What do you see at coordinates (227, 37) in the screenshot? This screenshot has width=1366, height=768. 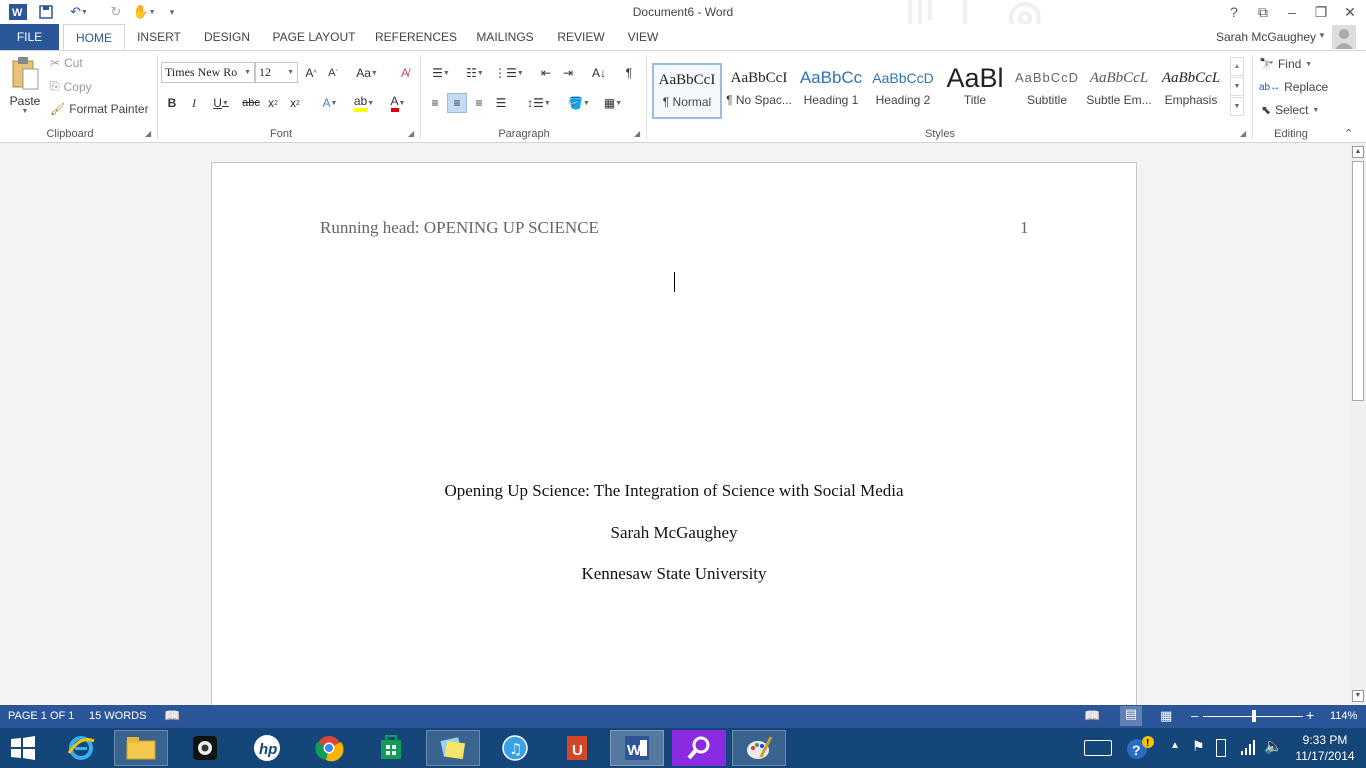 I see `tab-design: DESIGN` at bounding box center [227, 37].